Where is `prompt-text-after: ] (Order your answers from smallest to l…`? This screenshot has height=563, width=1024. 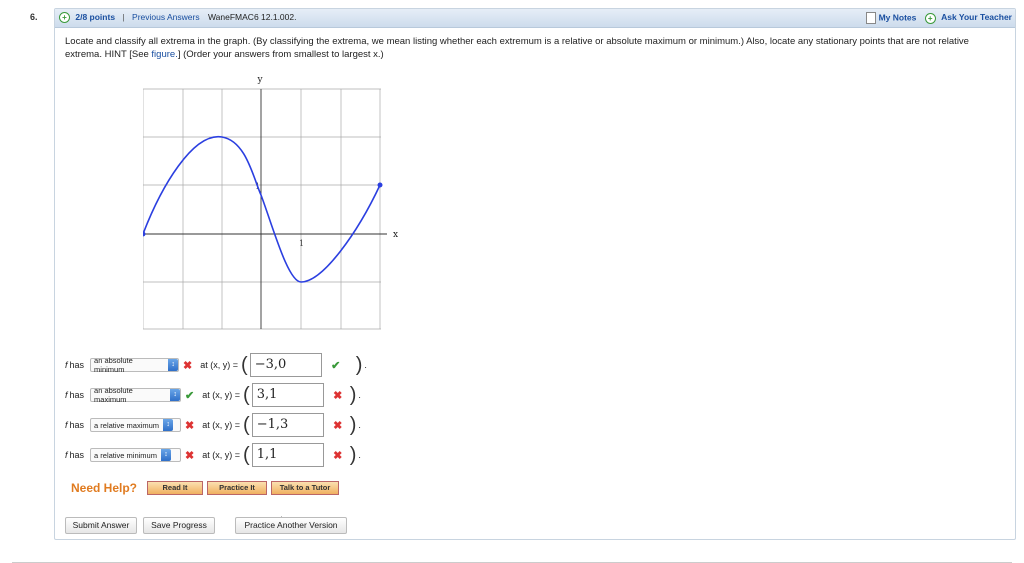
prompt-text-after: ] (Order your answers from smallest to l… is located at coordinates (280, 54).